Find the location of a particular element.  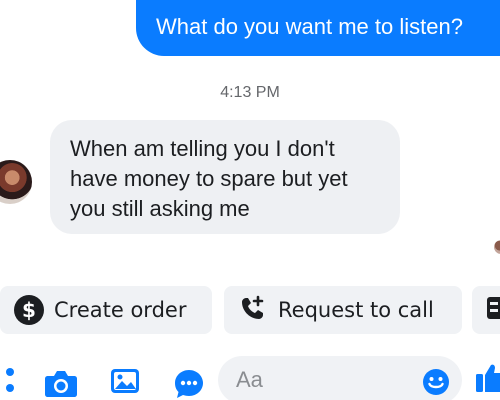

create-order-button: $ Create order is located at coordinates (106, 310).